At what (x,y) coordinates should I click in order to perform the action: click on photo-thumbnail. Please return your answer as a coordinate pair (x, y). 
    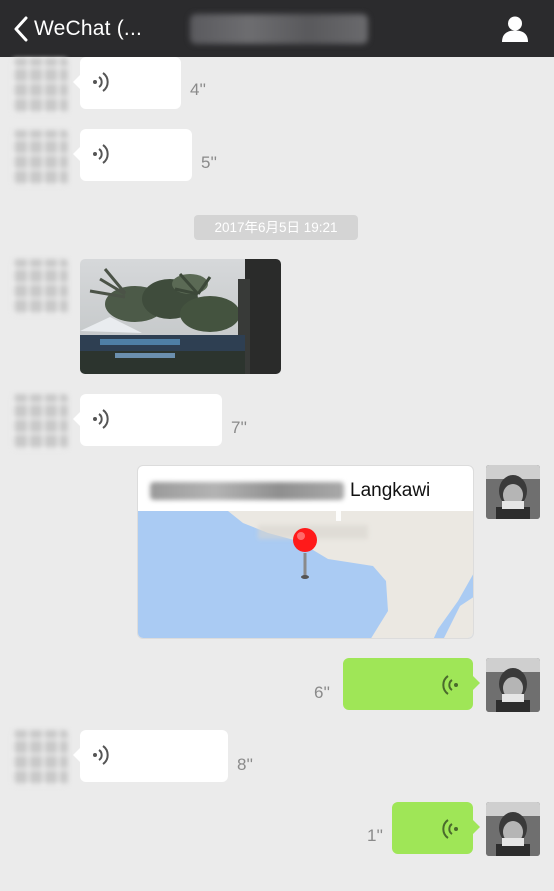
    Looking at the image, I should click on (180, 316).